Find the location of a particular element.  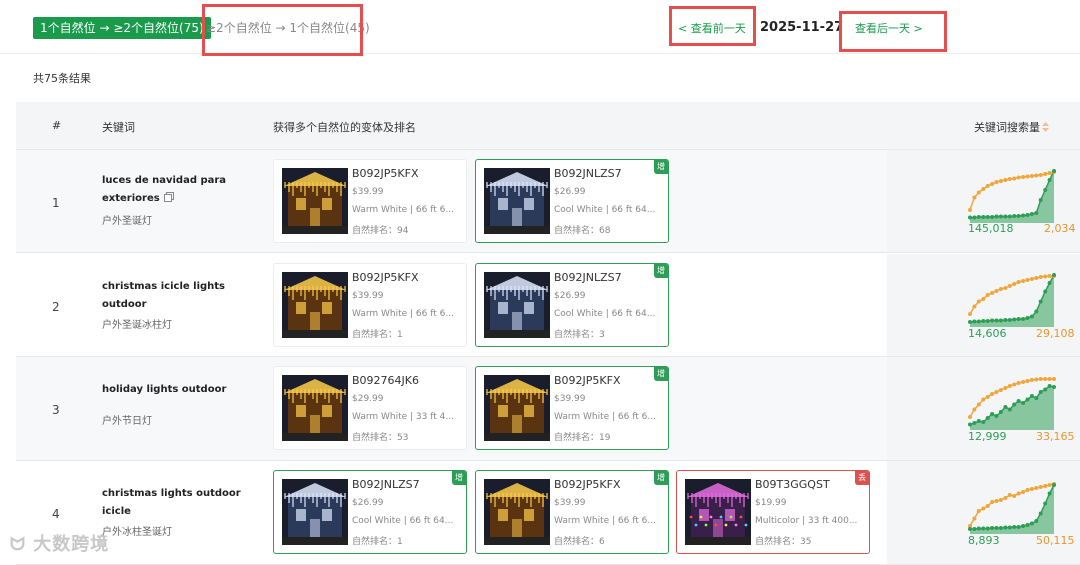

product-asin: B092764JK6 is located at coordinates (385, 380).